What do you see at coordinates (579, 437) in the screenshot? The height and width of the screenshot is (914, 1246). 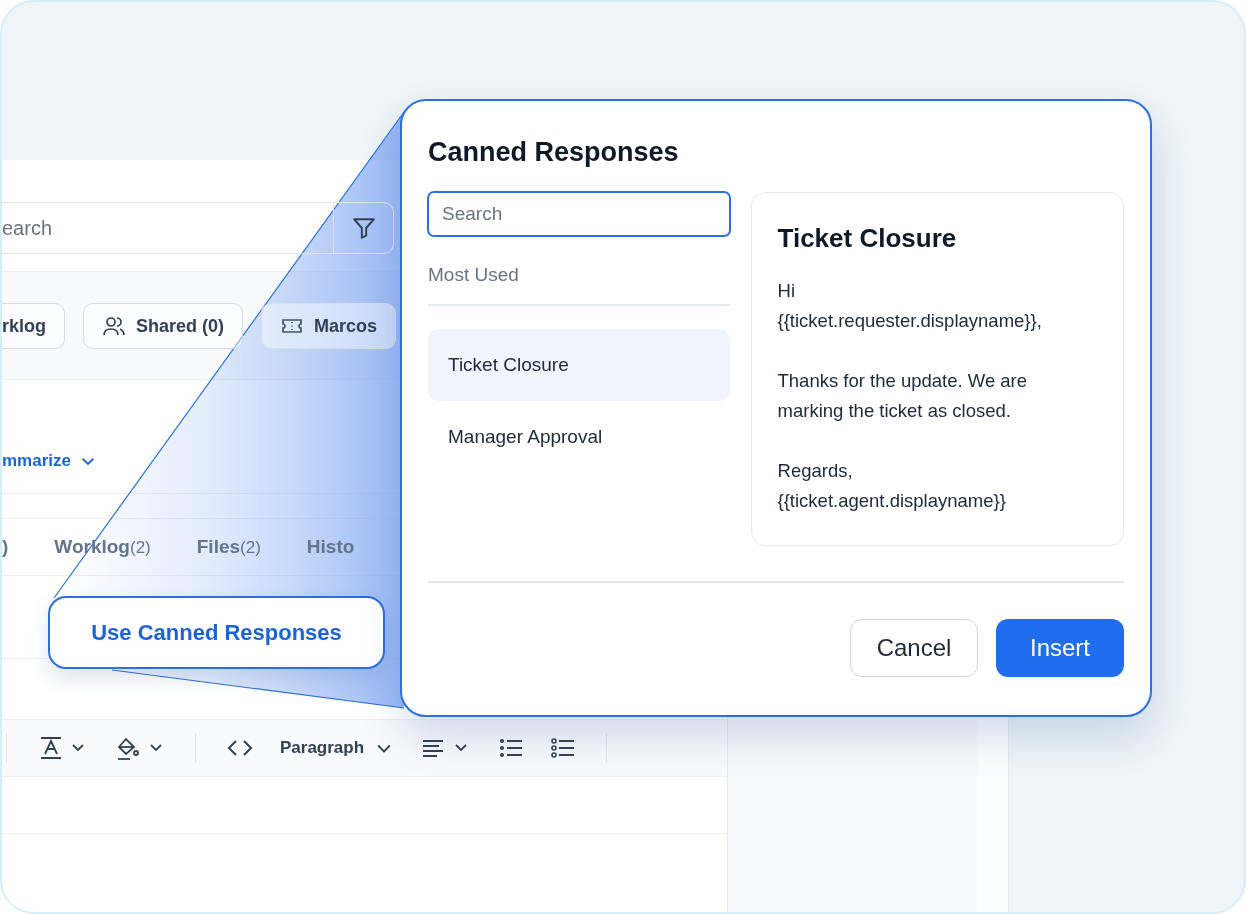 I see `response-item: Manager Approval` at bounding box center [579, 437].